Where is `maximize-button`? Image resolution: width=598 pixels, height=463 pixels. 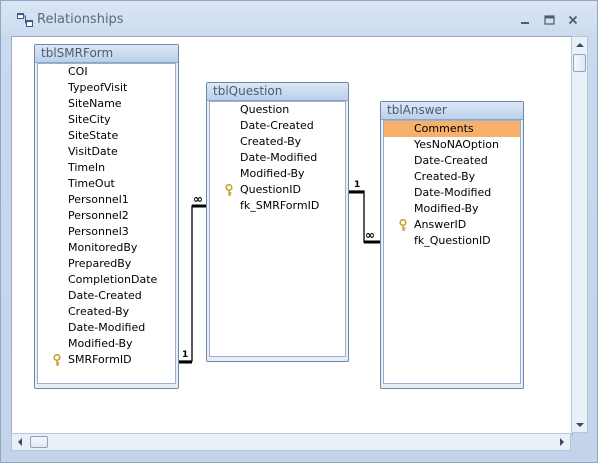 maximize-button is located at coordinates (549, 20).